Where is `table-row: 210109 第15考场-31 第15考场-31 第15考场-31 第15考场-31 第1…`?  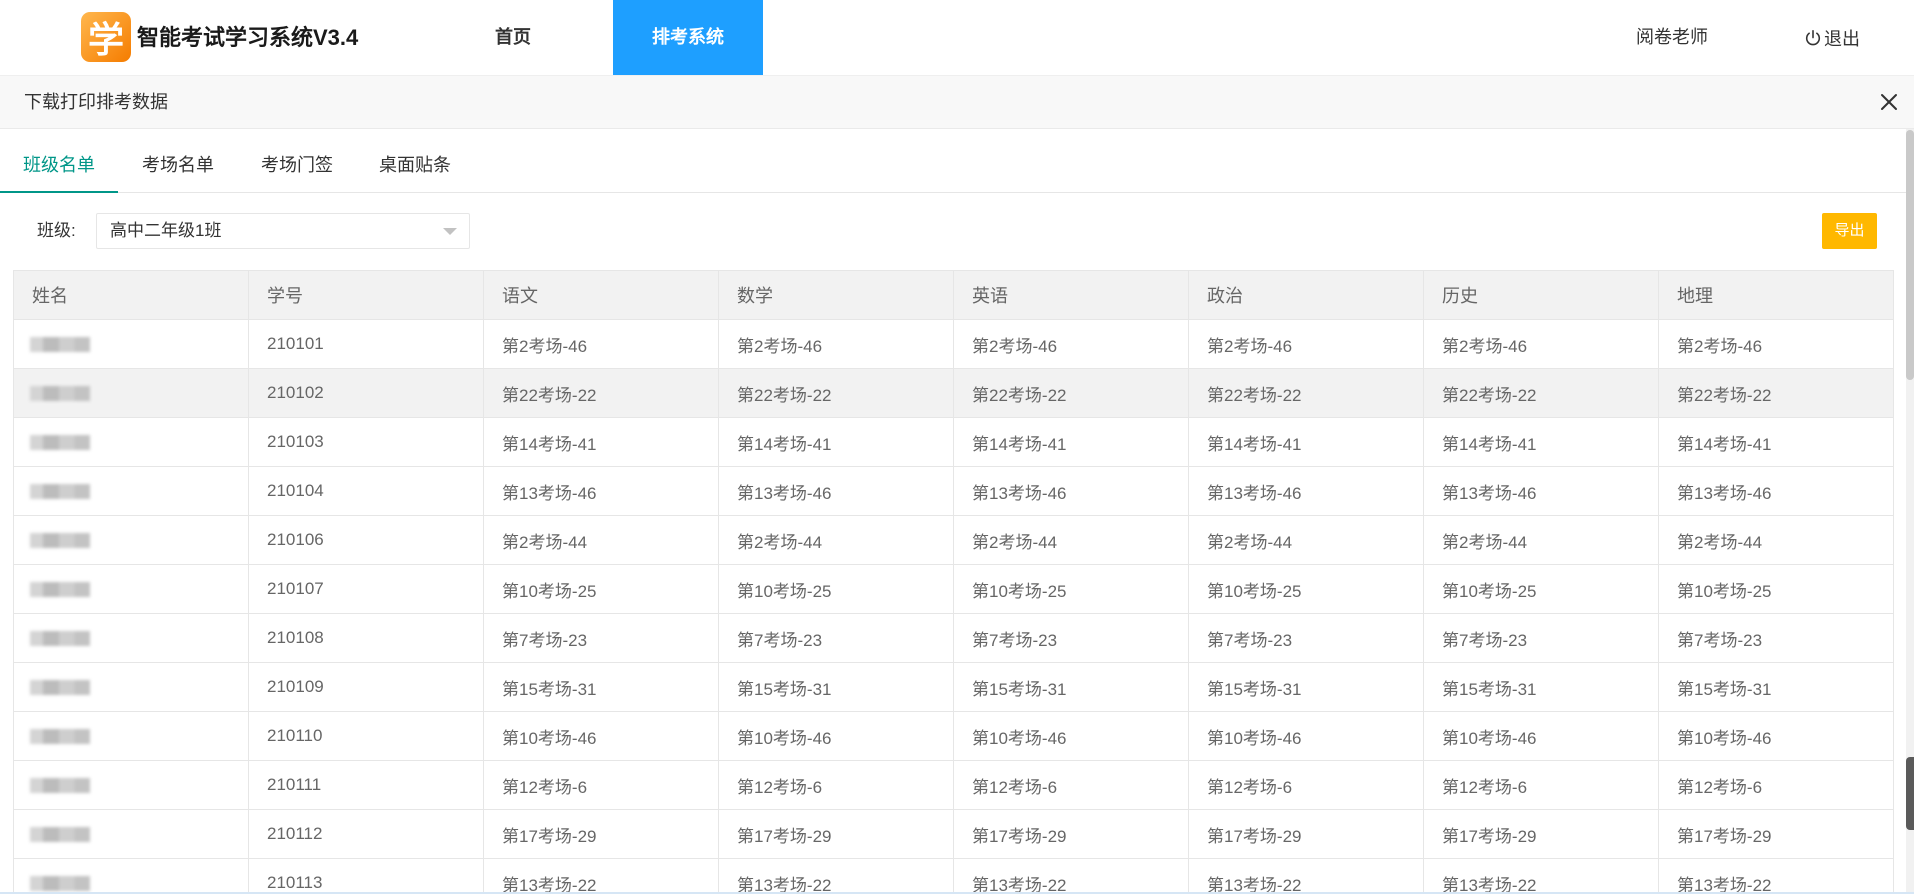 table-row: 210109 第15考场-31 第15考场-31 第15考场-31 第15考场-31 第1… is located at coordinates (953, 687).